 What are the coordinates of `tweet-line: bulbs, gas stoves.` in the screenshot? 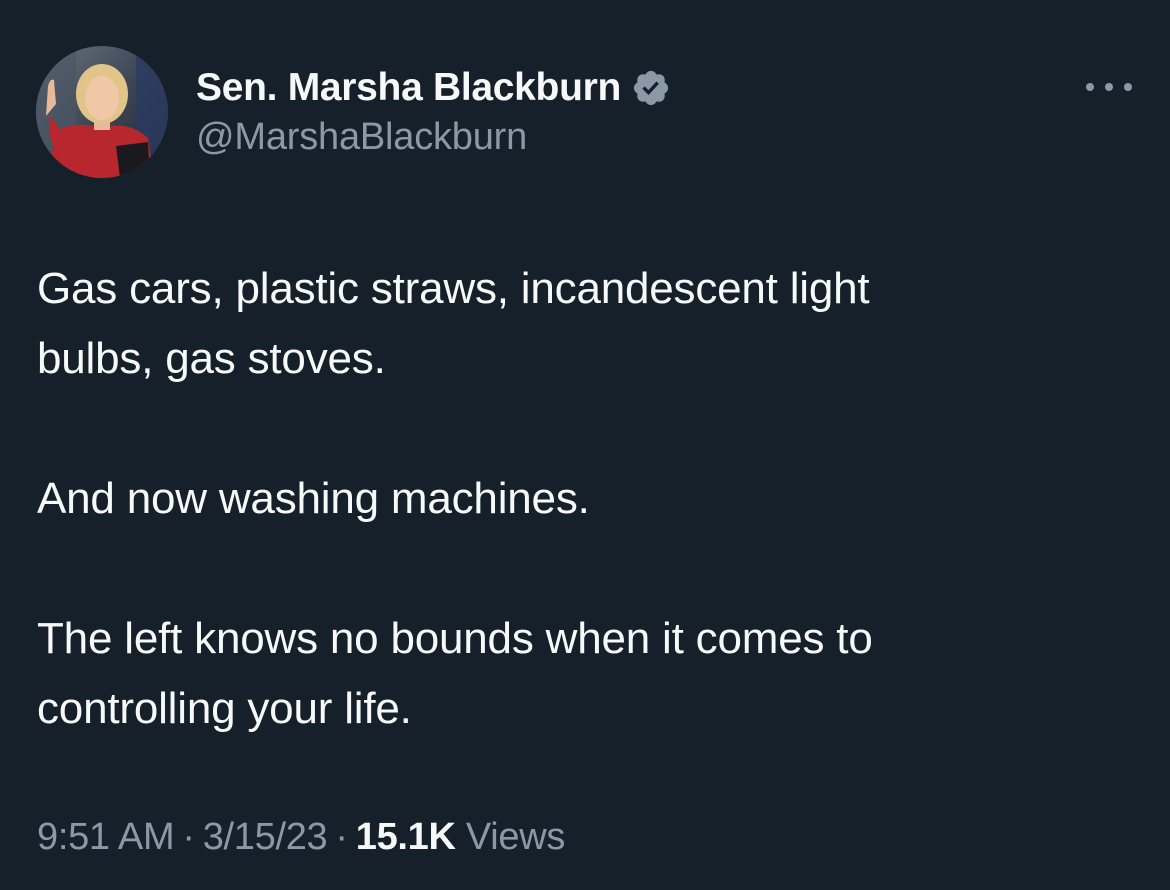 It's located at (211, 358).